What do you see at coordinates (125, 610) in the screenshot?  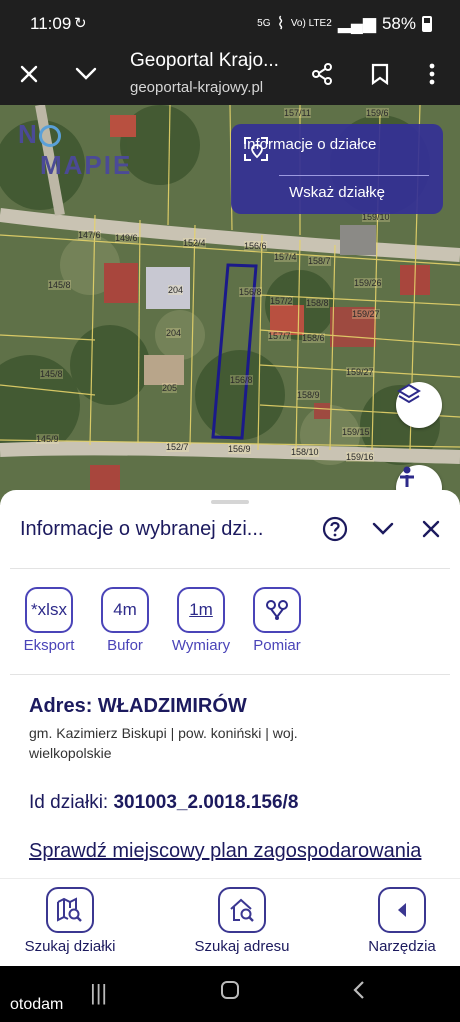 I see `buffer-icon: 4m` at bounding box center [125, 610].